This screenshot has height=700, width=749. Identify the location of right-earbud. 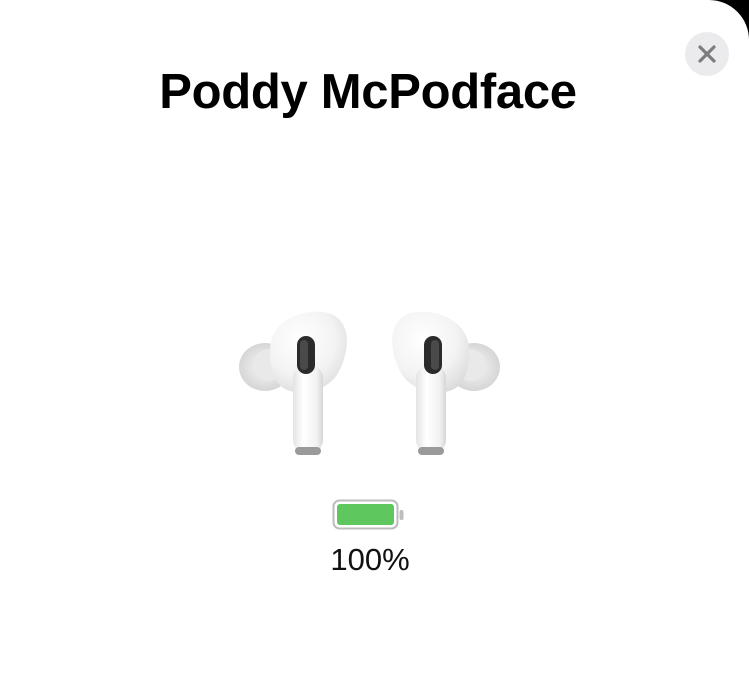
(446, 383).